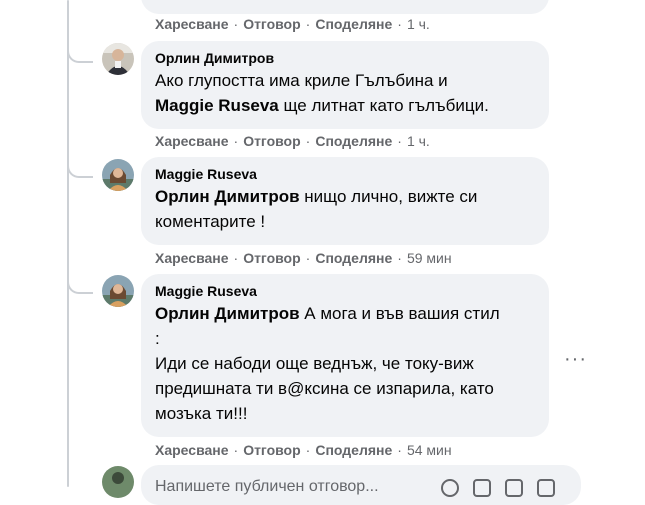 The width and height of the screenshot is (645, 505). Describe the element at coordinates (388, 196) in the screenshot. I see `comment-line: нищо лично, вижте си` at that location.